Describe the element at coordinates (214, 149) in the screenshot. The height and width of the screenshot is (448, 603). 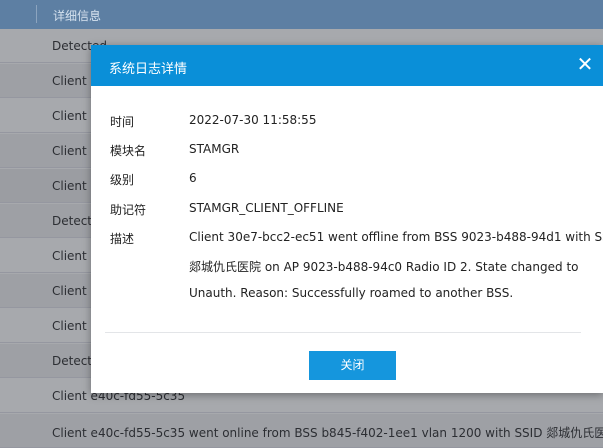
I see `module-value: STAMGR` at that location.